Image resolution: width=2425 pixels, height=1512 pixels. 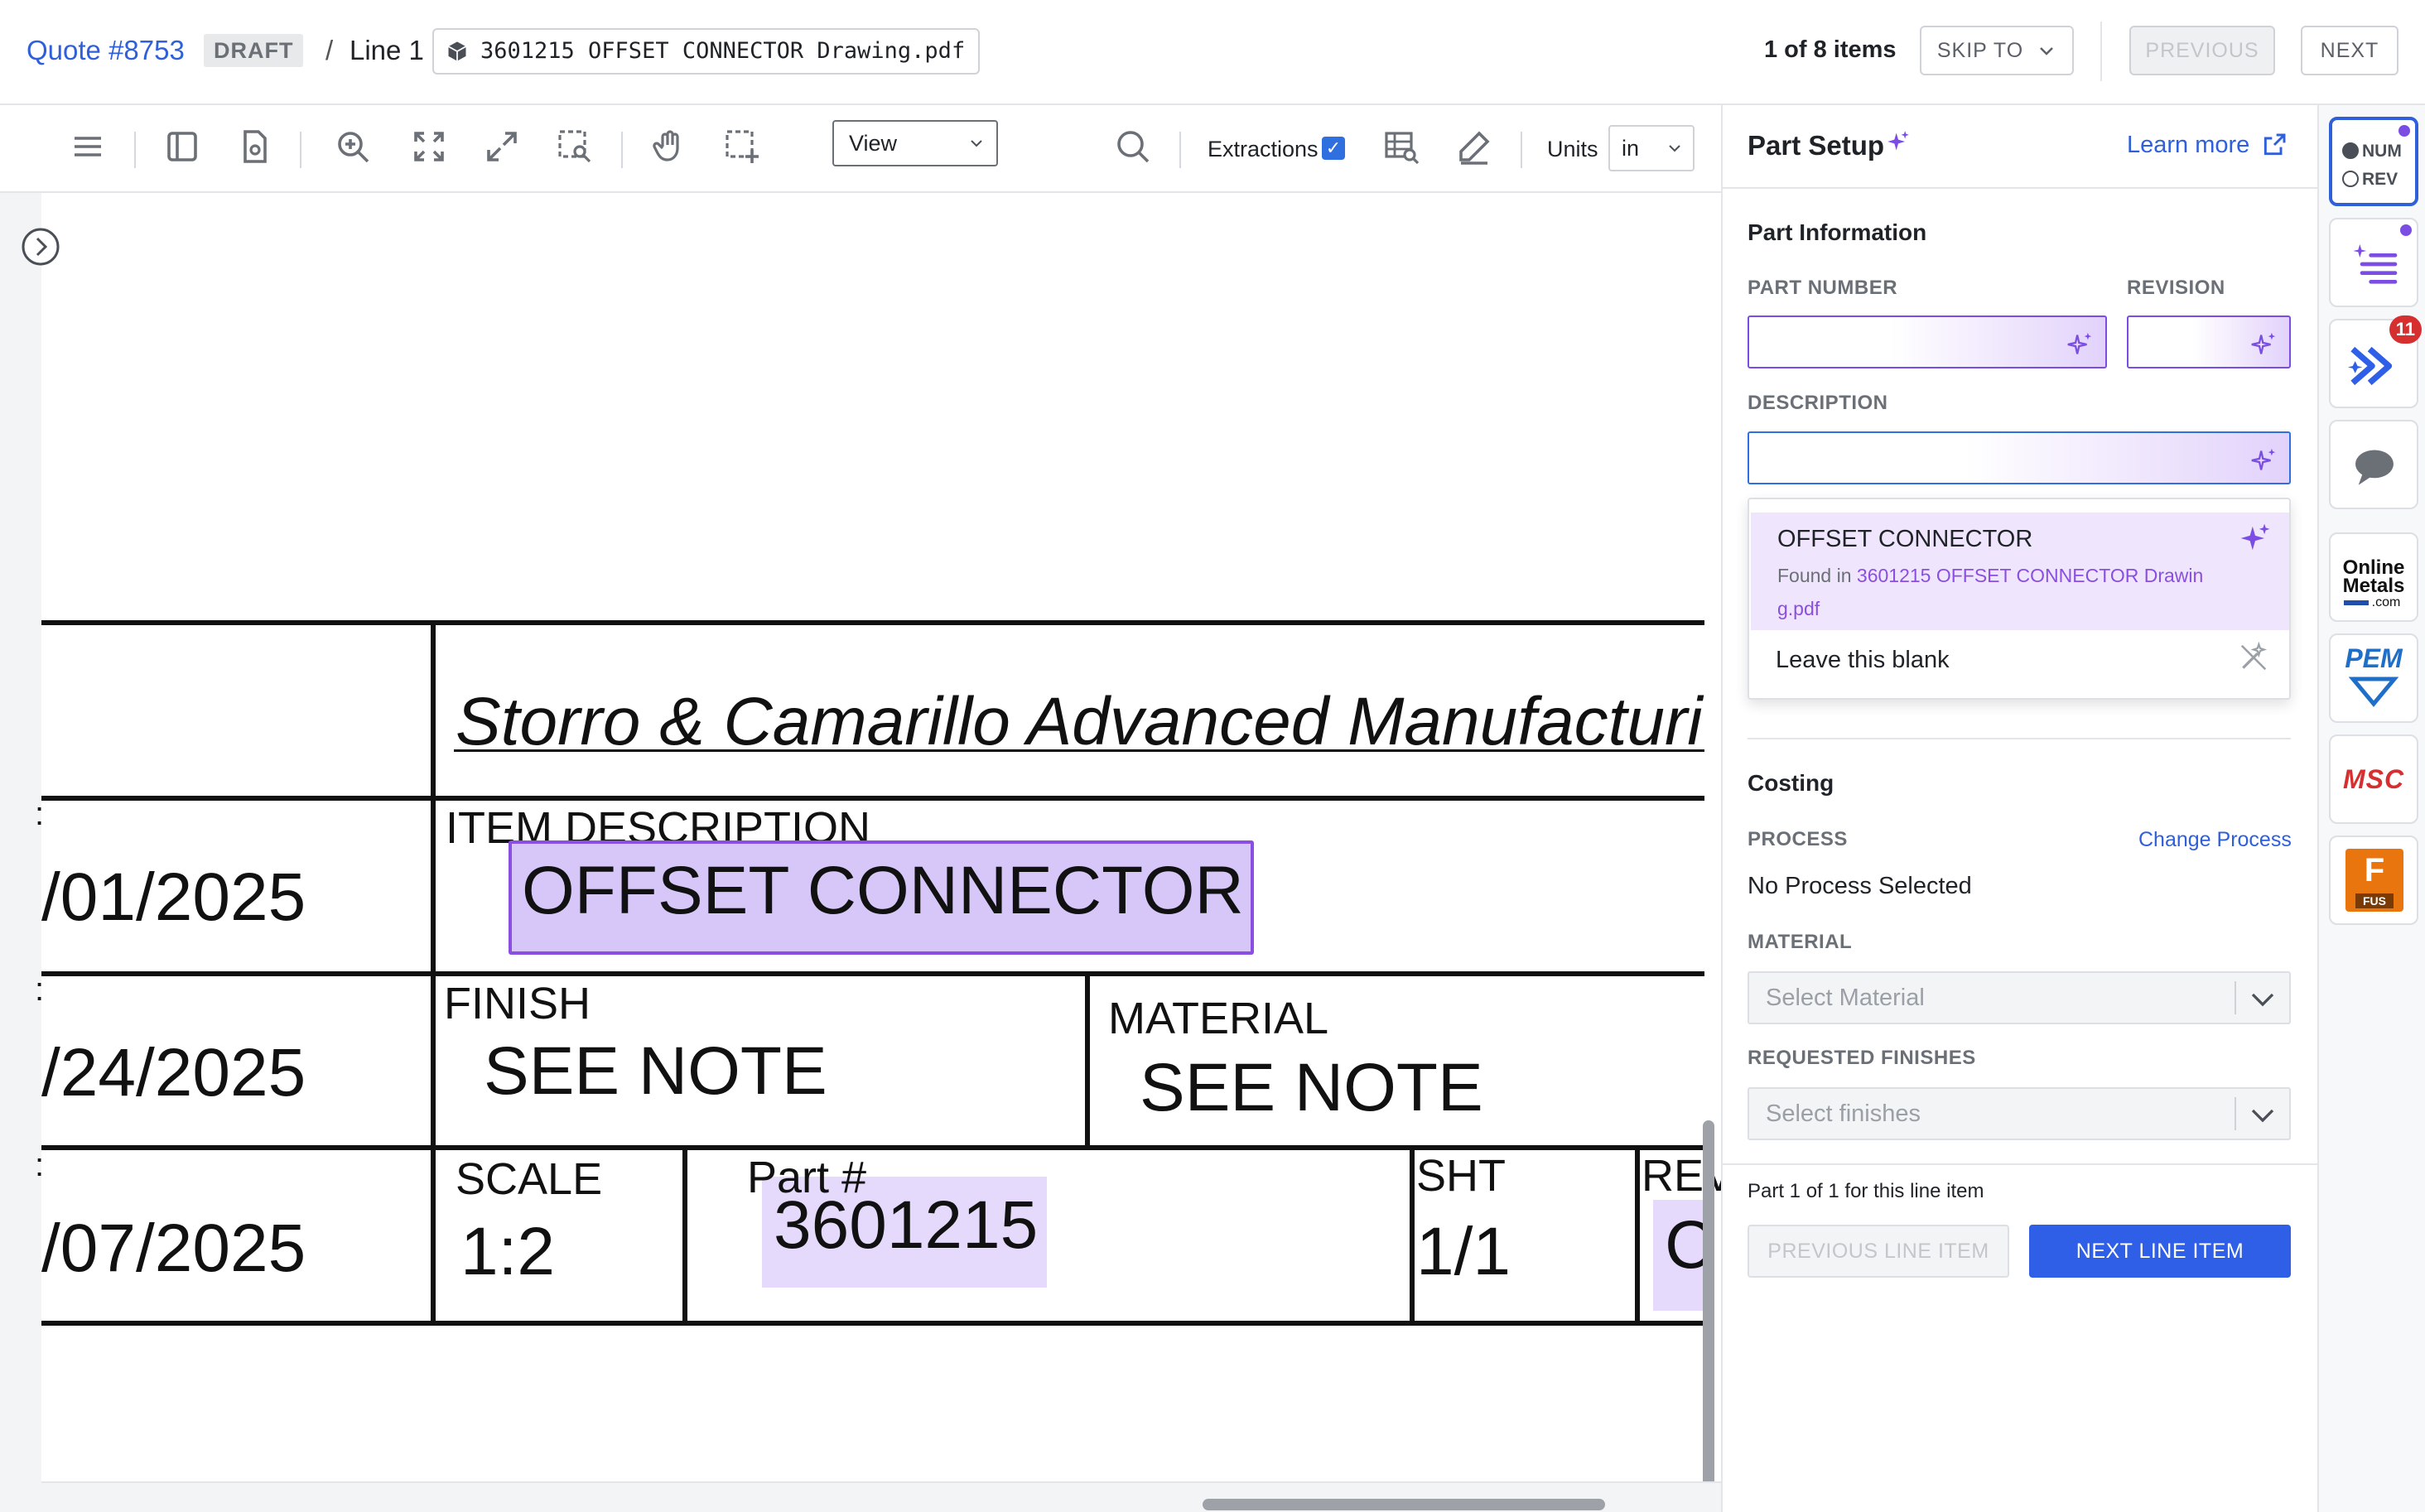 I want to click on comments-button, so click(x=2373, y=464).